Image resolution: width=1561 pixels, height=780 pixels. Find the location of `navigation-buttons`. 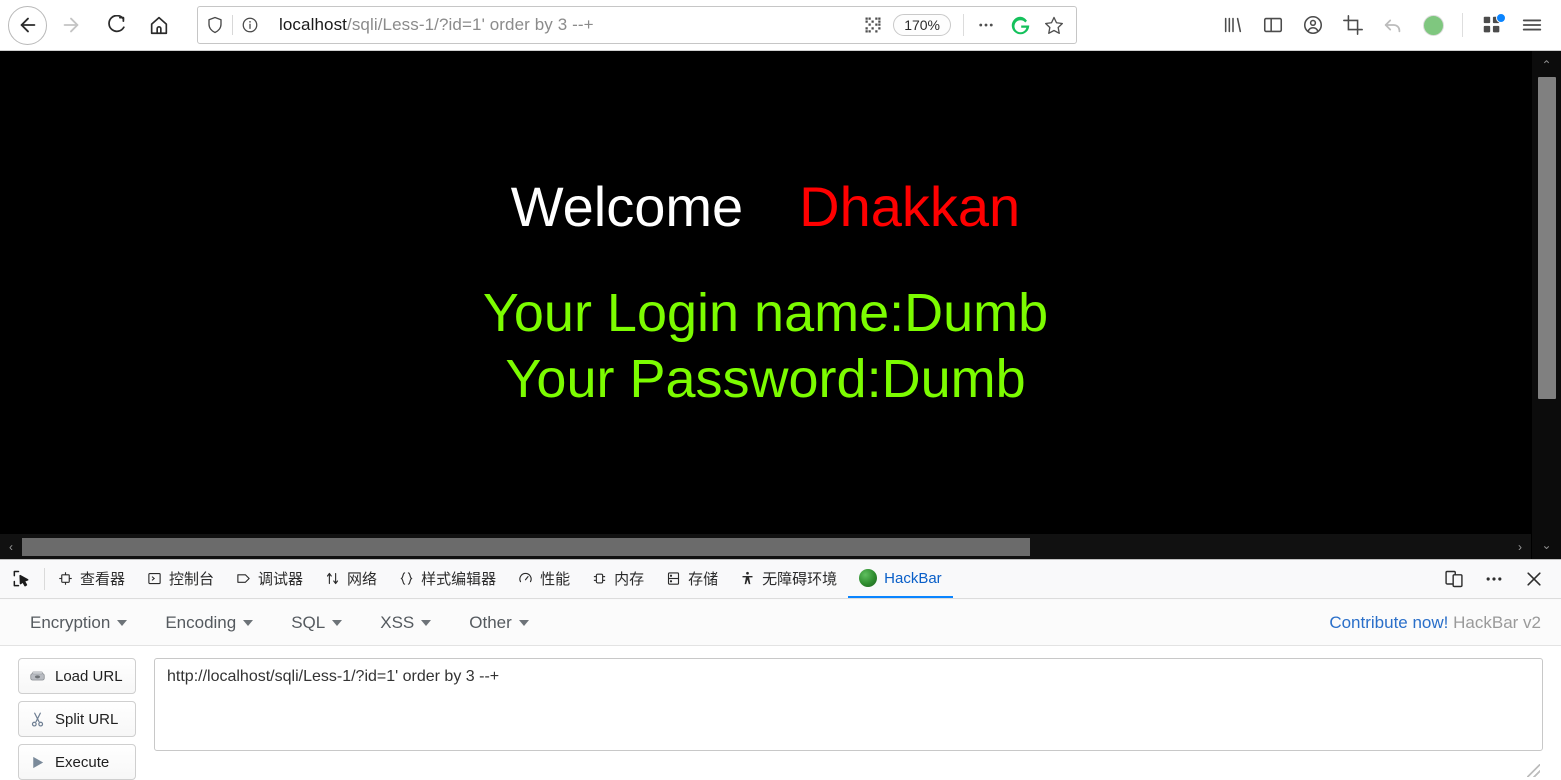

navigation-buttons is located at coordinates (89, 25).